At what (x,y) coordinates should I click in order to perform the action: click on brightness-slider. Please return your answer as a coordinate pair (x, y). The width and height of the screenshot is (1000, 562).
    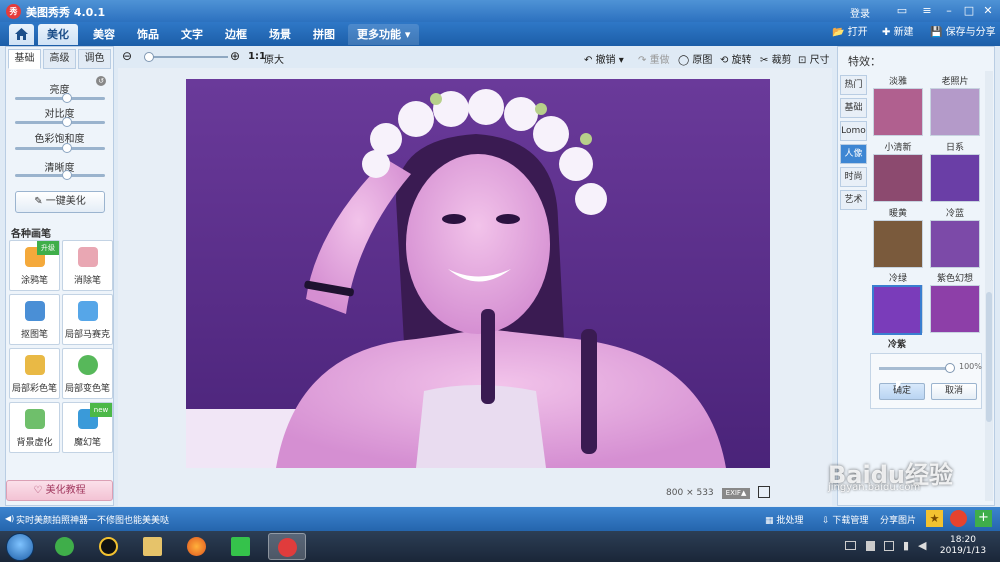
    Looking at the image, I should click on (60, 98).